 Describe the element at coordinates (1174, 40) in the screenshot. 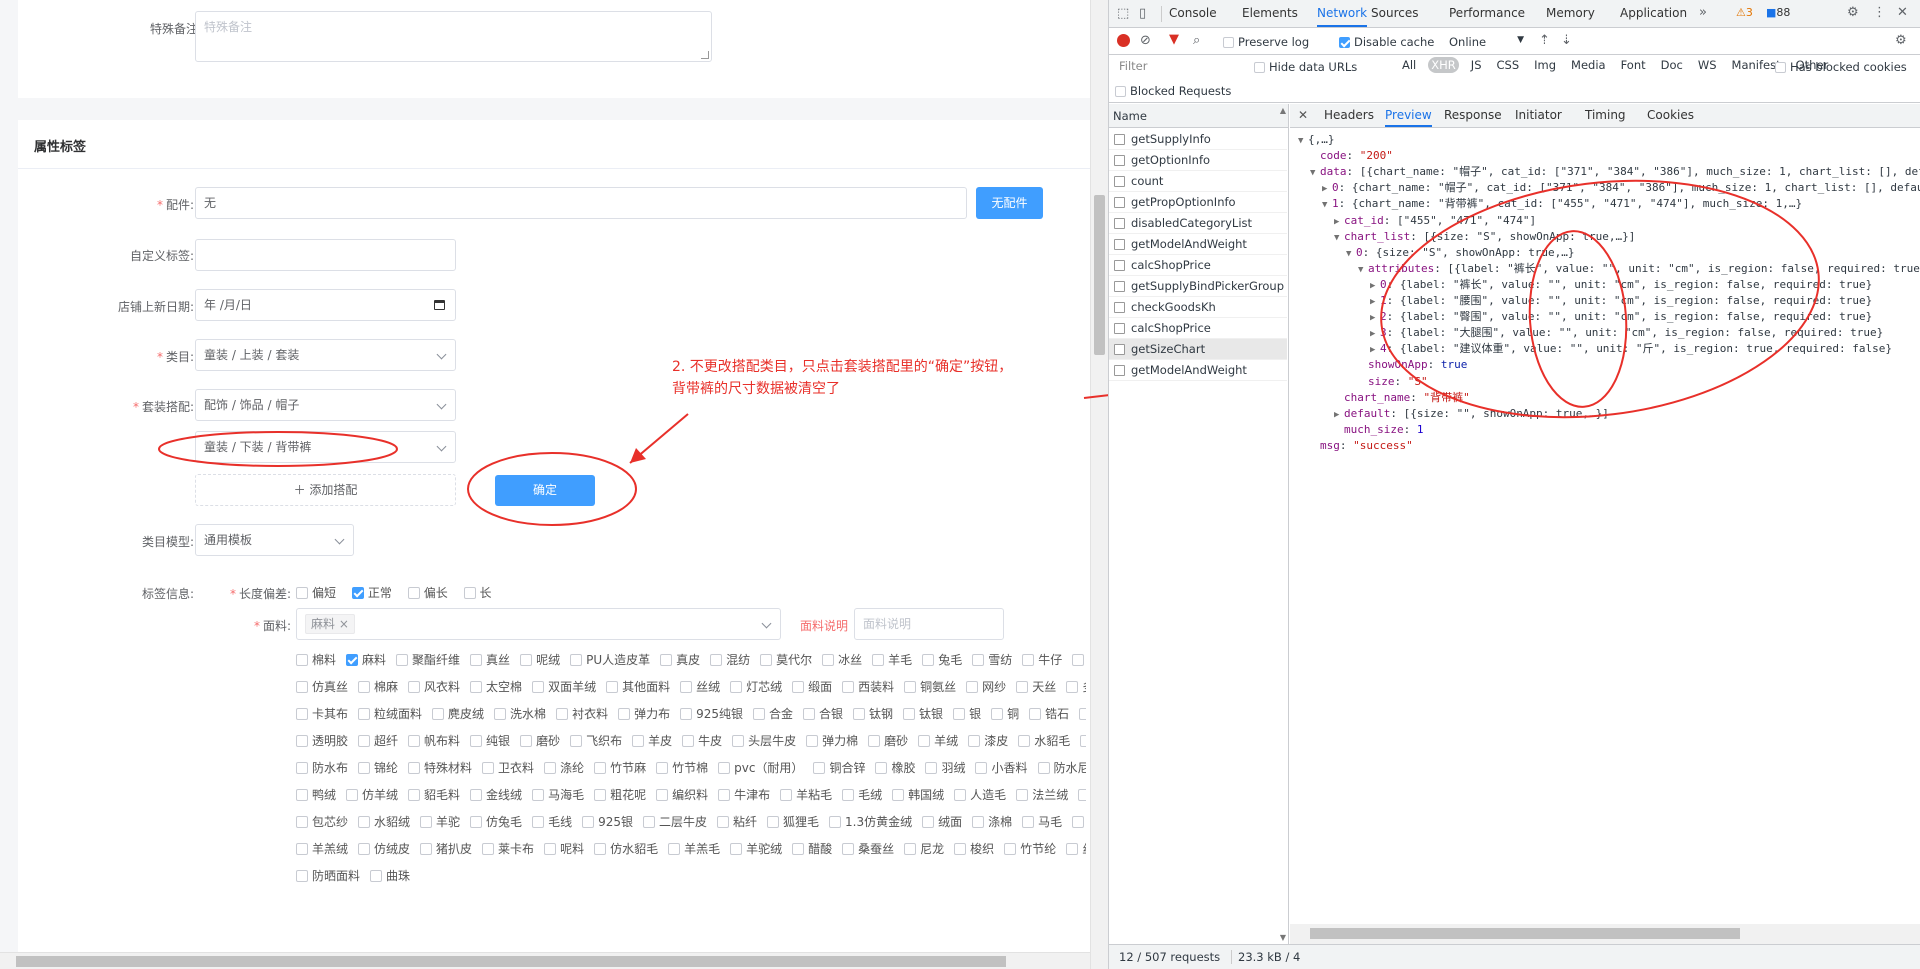

I see `filter-icon: ▼` at that location.